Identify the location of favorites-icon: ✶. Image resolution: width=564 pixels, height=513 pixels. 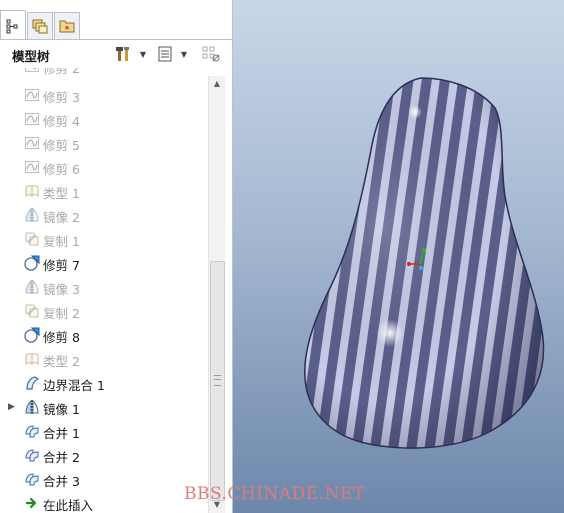
(67, 26).